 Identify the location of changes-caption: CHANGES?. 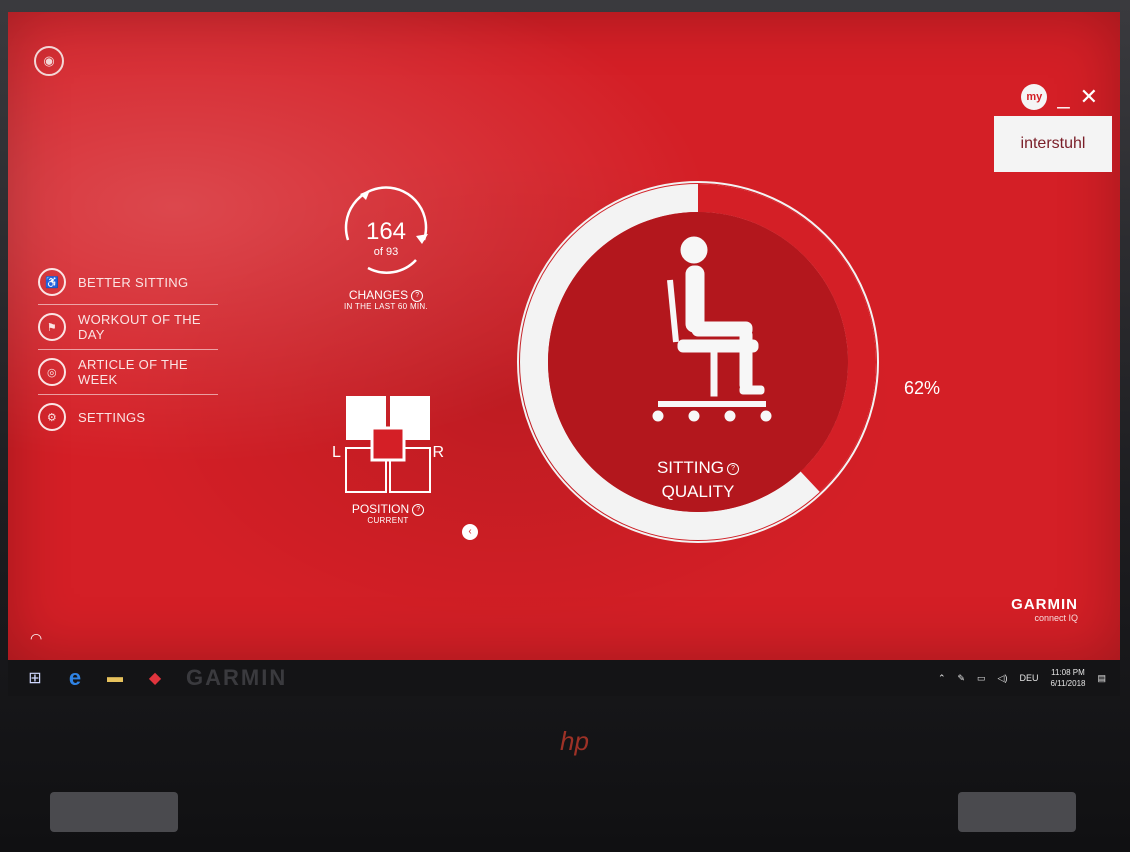
(386, 295).